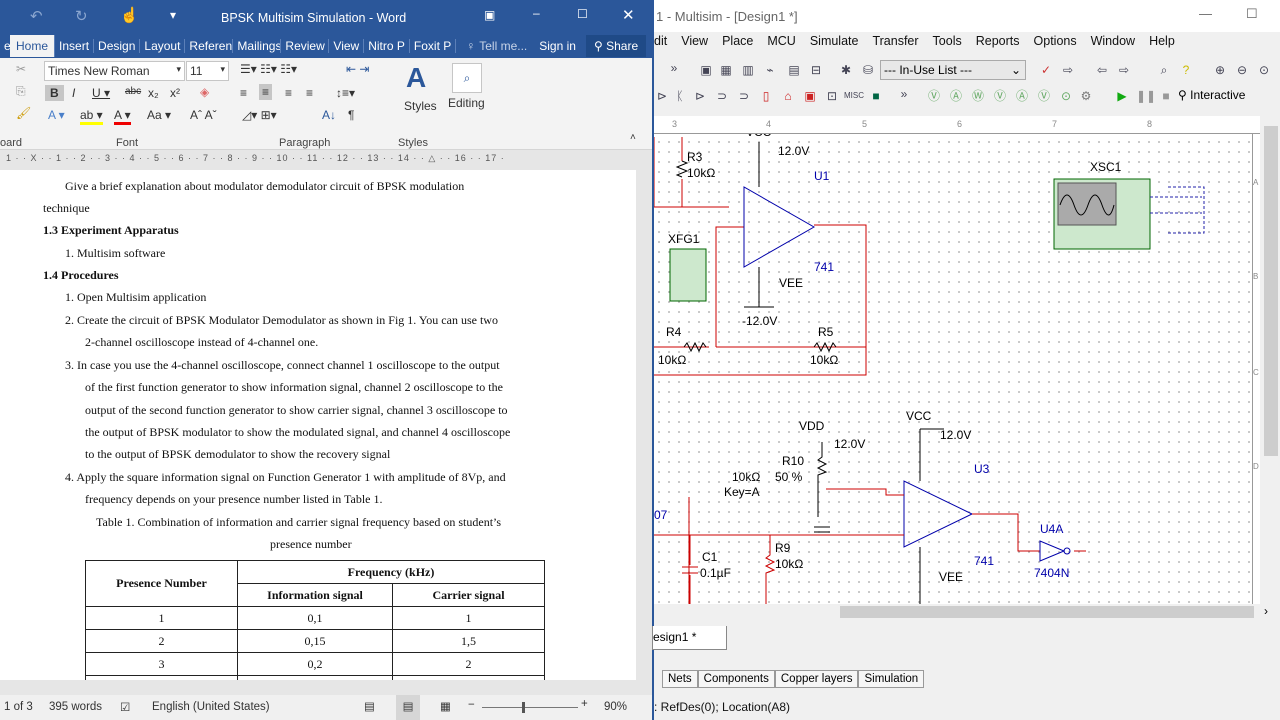  Describe the element at coordinates (891, 679) in the screenshot. I see `tab-simulation: Simulation` at that location.